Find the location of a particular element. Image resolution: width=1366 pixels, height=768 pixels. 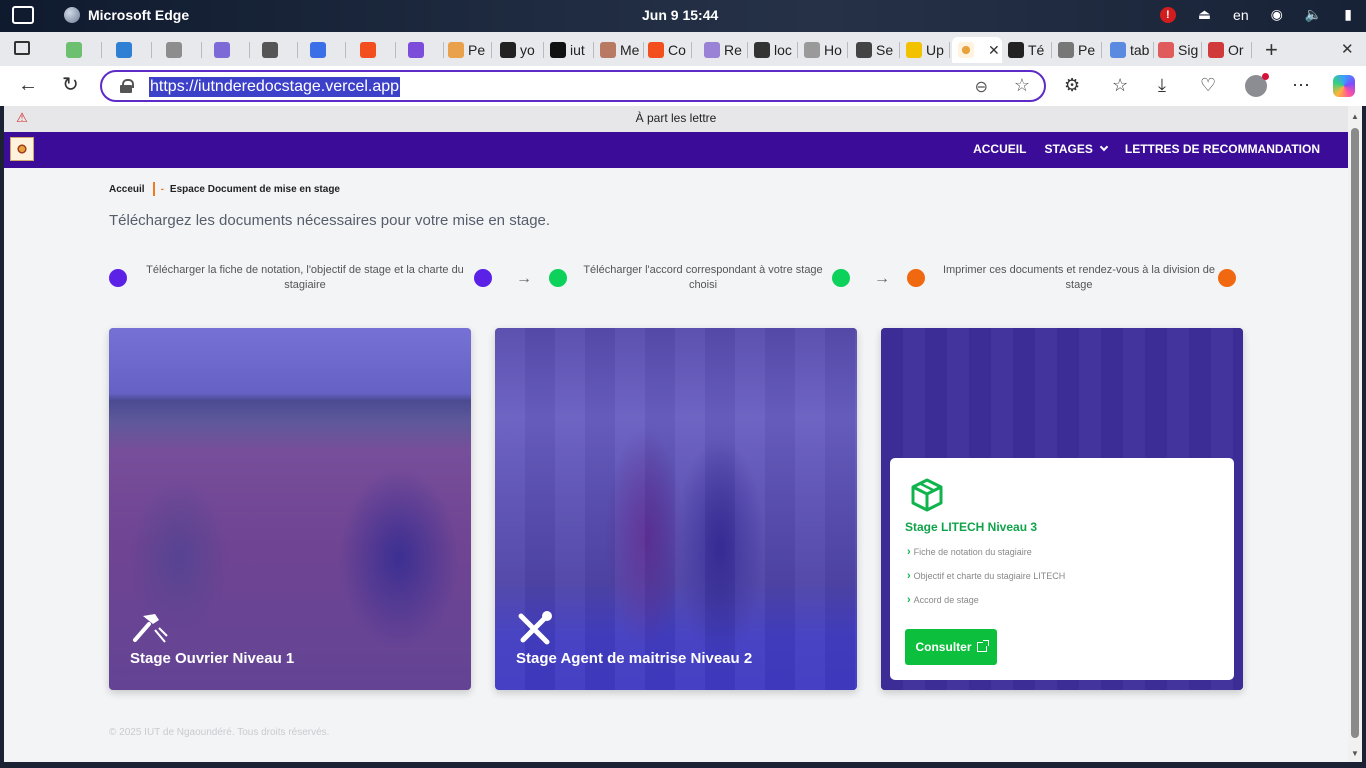

scrollbar-thumb is located at coordinates (1355, 433).